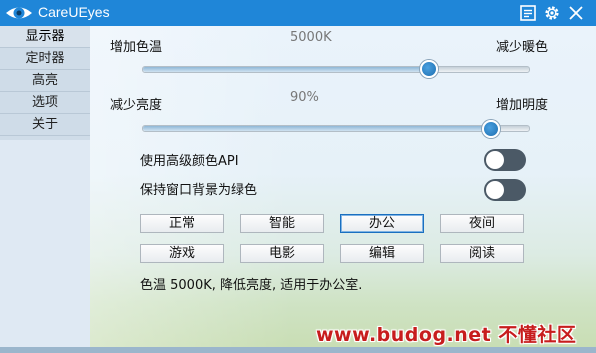 The width and height of the screenshot is (596, 353). I want to click on keep-green-bg-toggle, so click(505, 190).